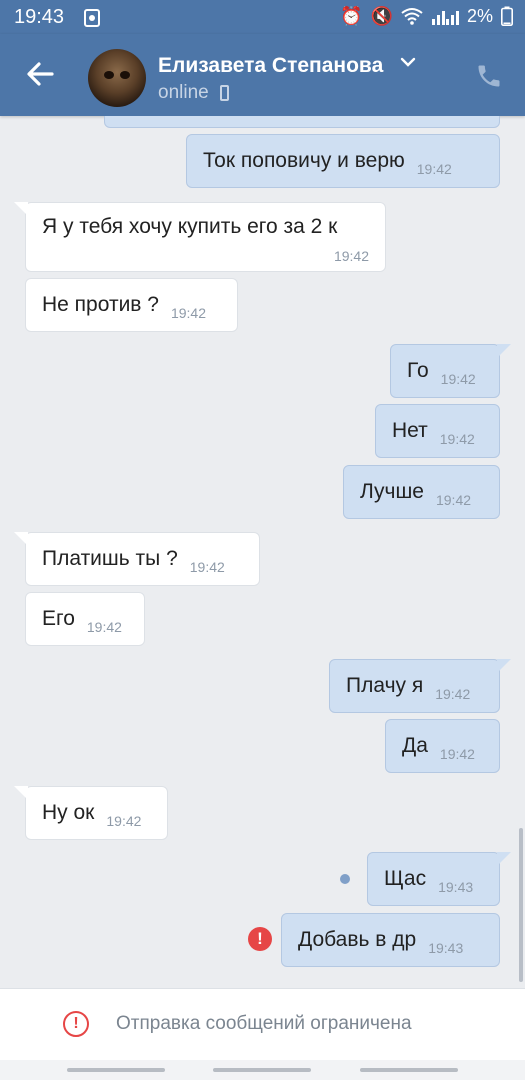 This screenshot has height=1080, width=525. Describe the element at coordinates (76, 1024) in the screenshot. I see `warning-icon: !` at that location.